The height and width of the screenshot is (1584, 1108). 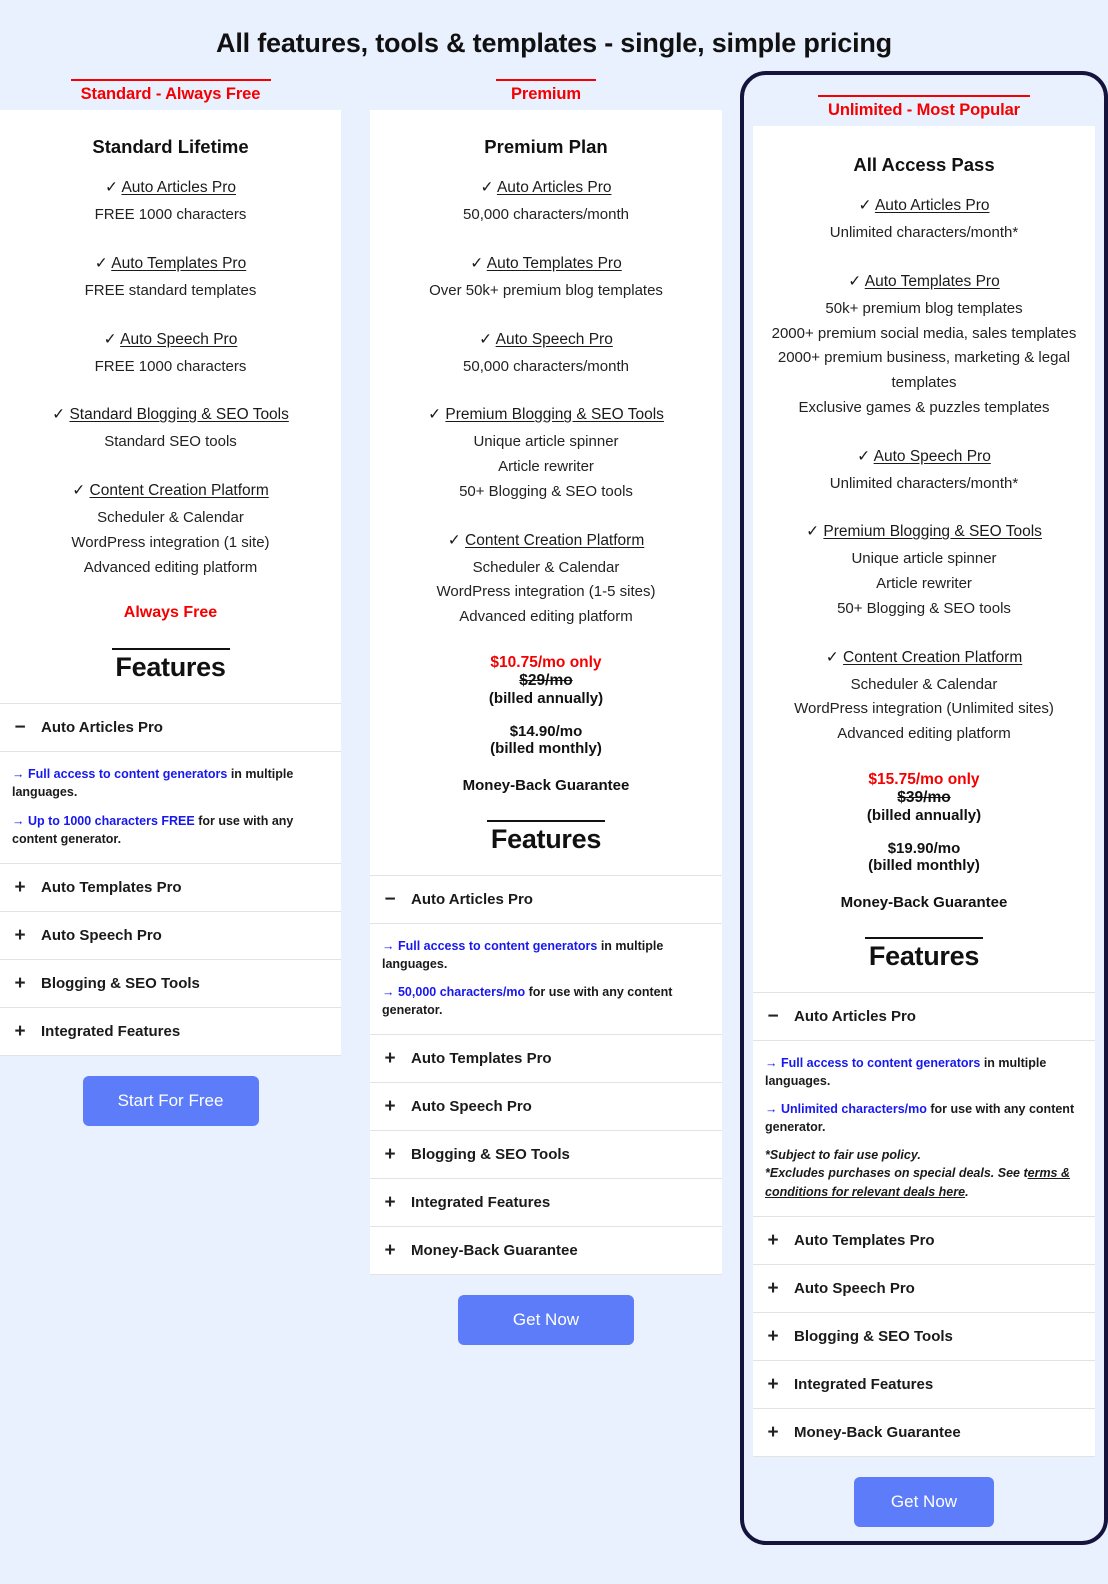 I want to click on cta-wrapper: Start For Free, so click(x=170, y=1091).